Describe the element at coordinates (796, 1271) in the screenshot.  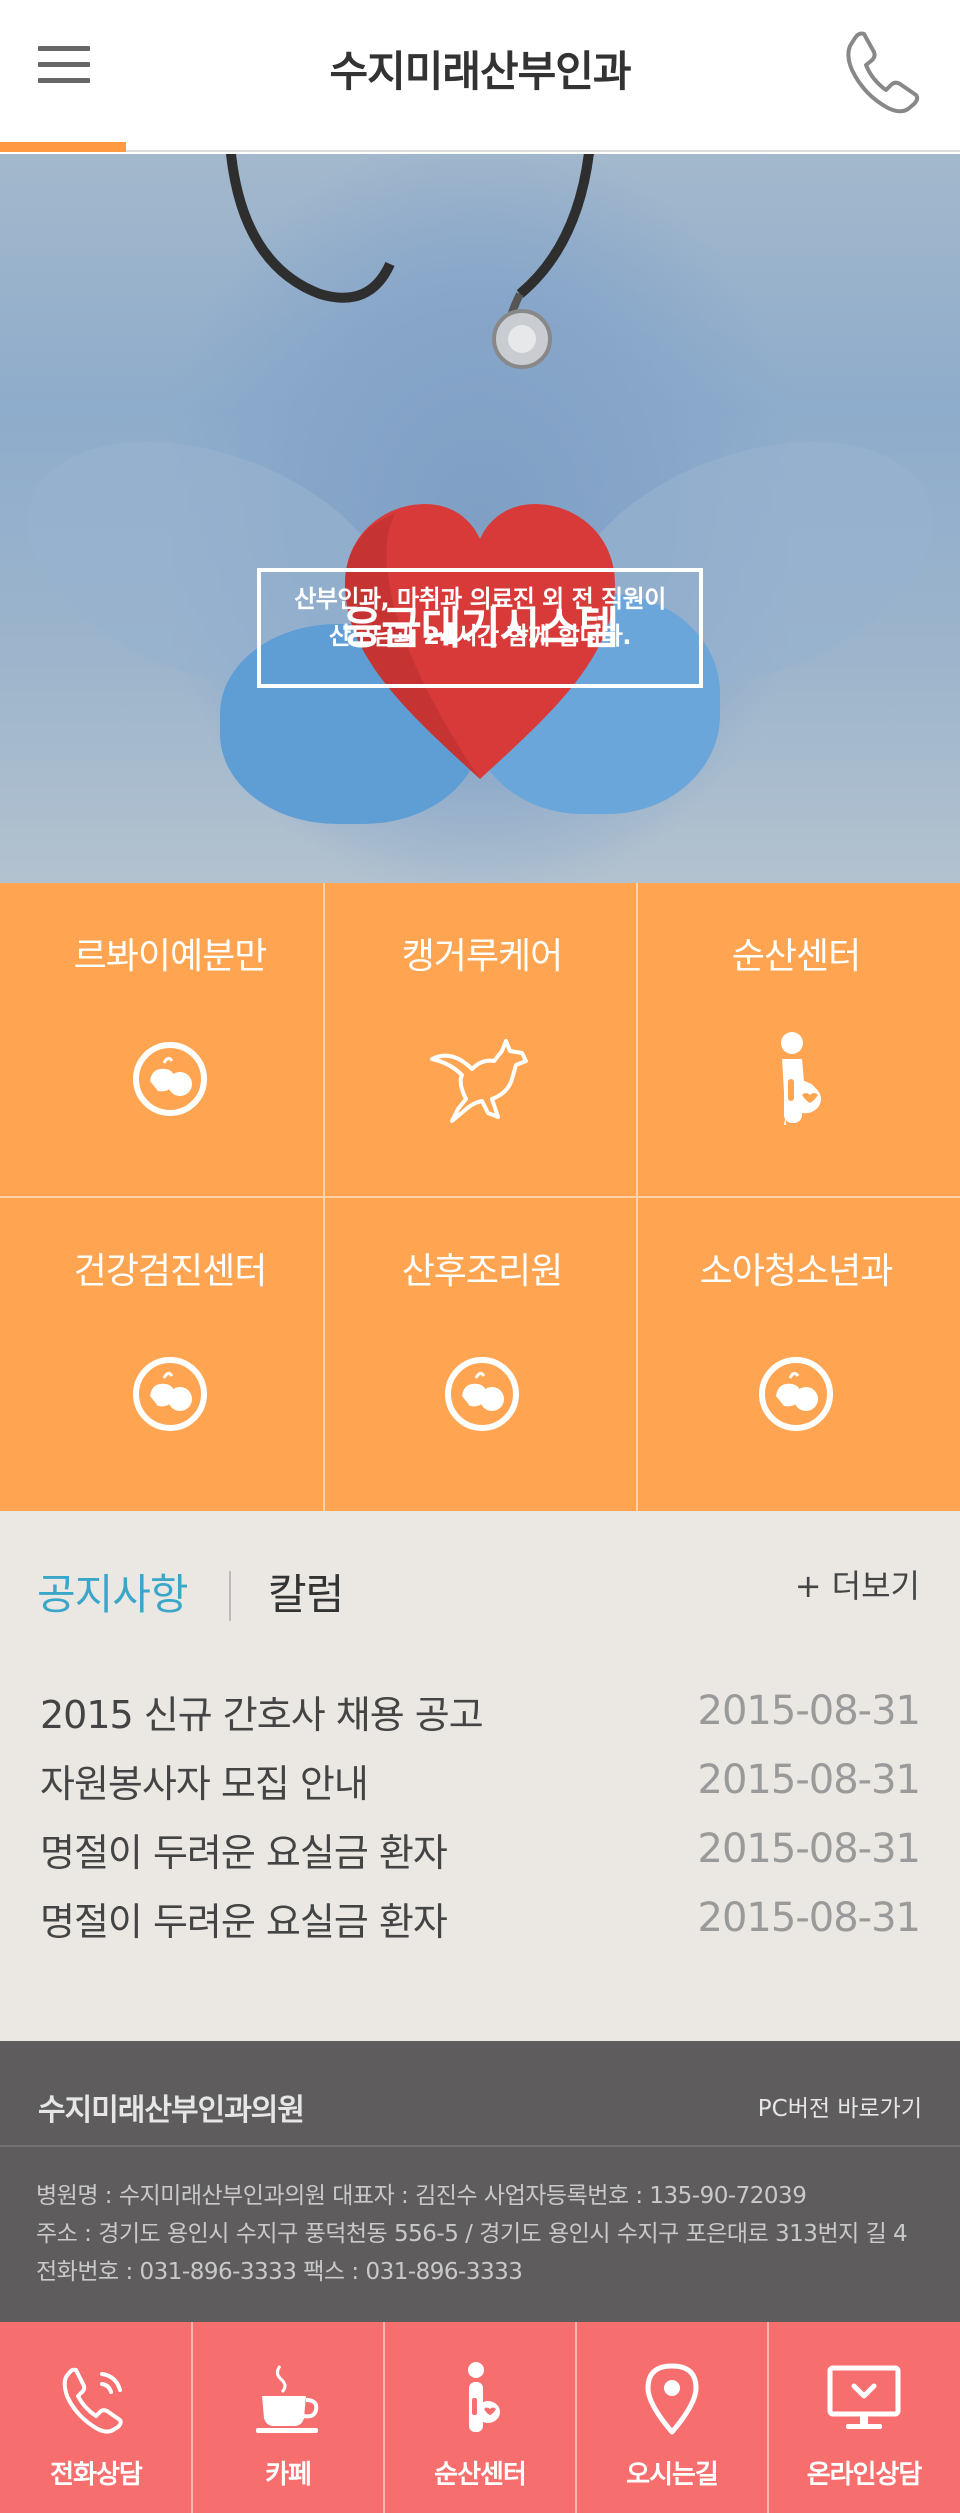
I see `service-label: 소아청소년과` at that location.